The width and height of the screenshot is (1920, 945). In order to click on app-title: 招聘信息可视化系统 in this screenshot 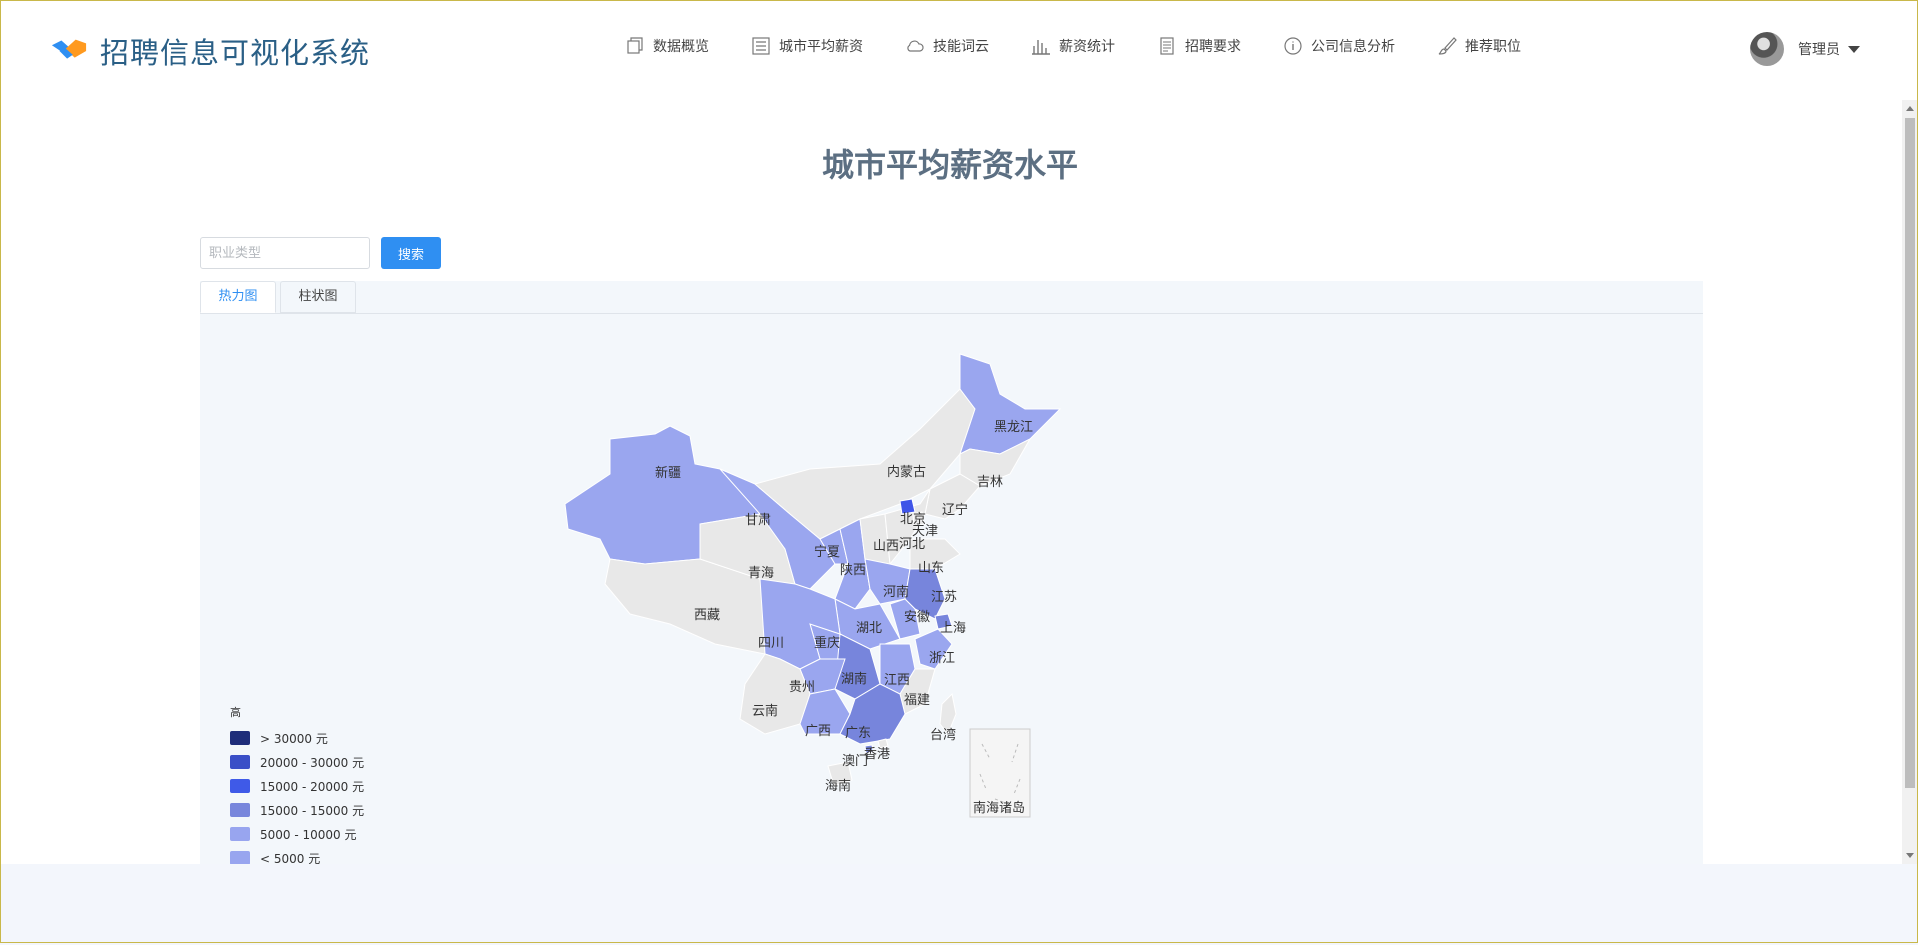, I will do `click(235, 53)`.